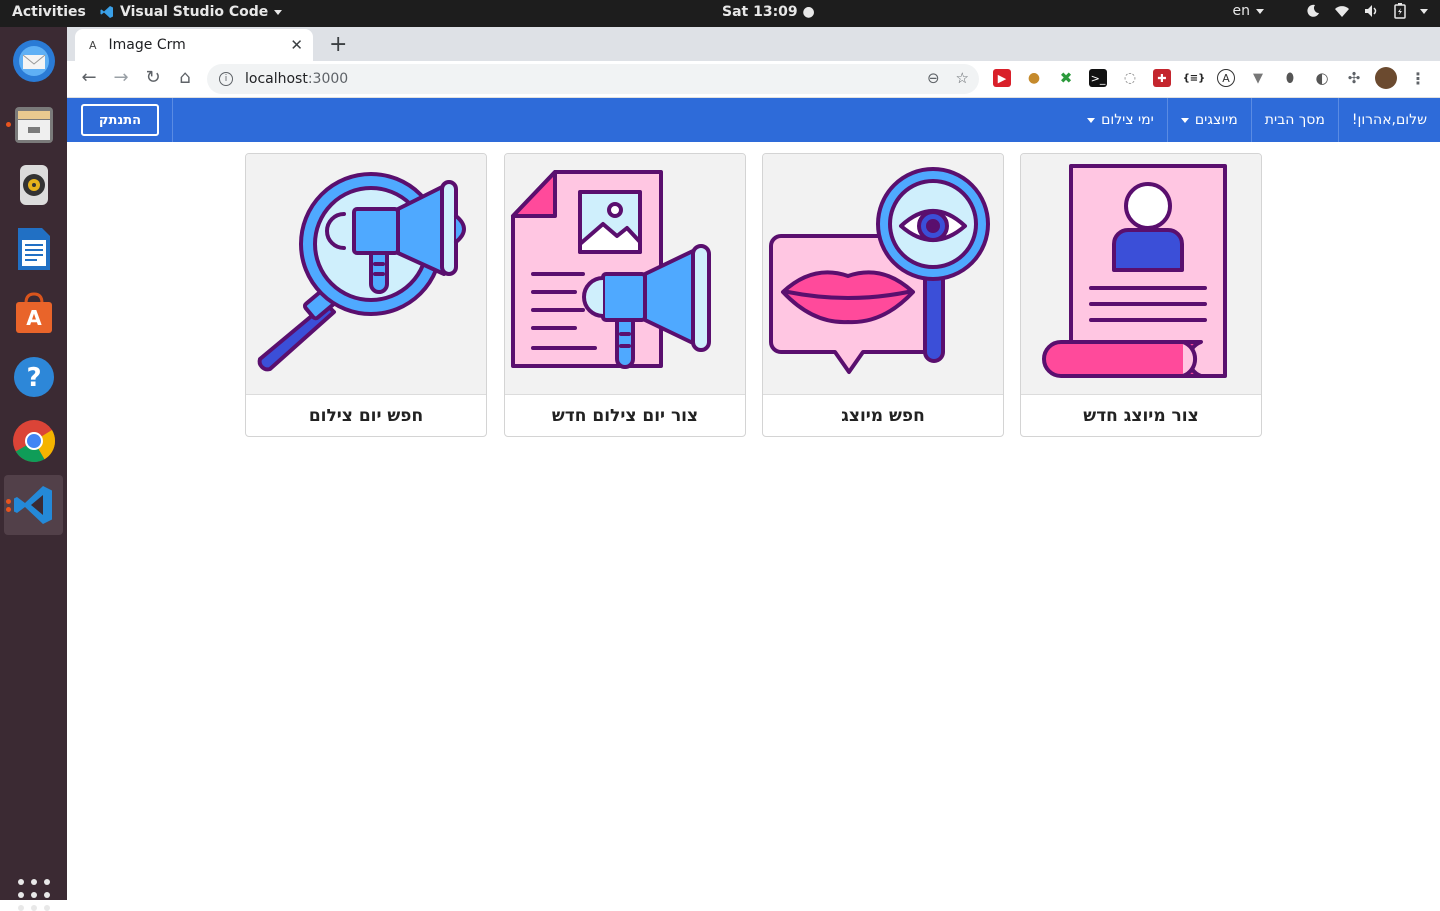  Describe the element at coordinates (194, 45) in the screenshot. I see `tab-image-crm: A Image Crm ✕` at that location.